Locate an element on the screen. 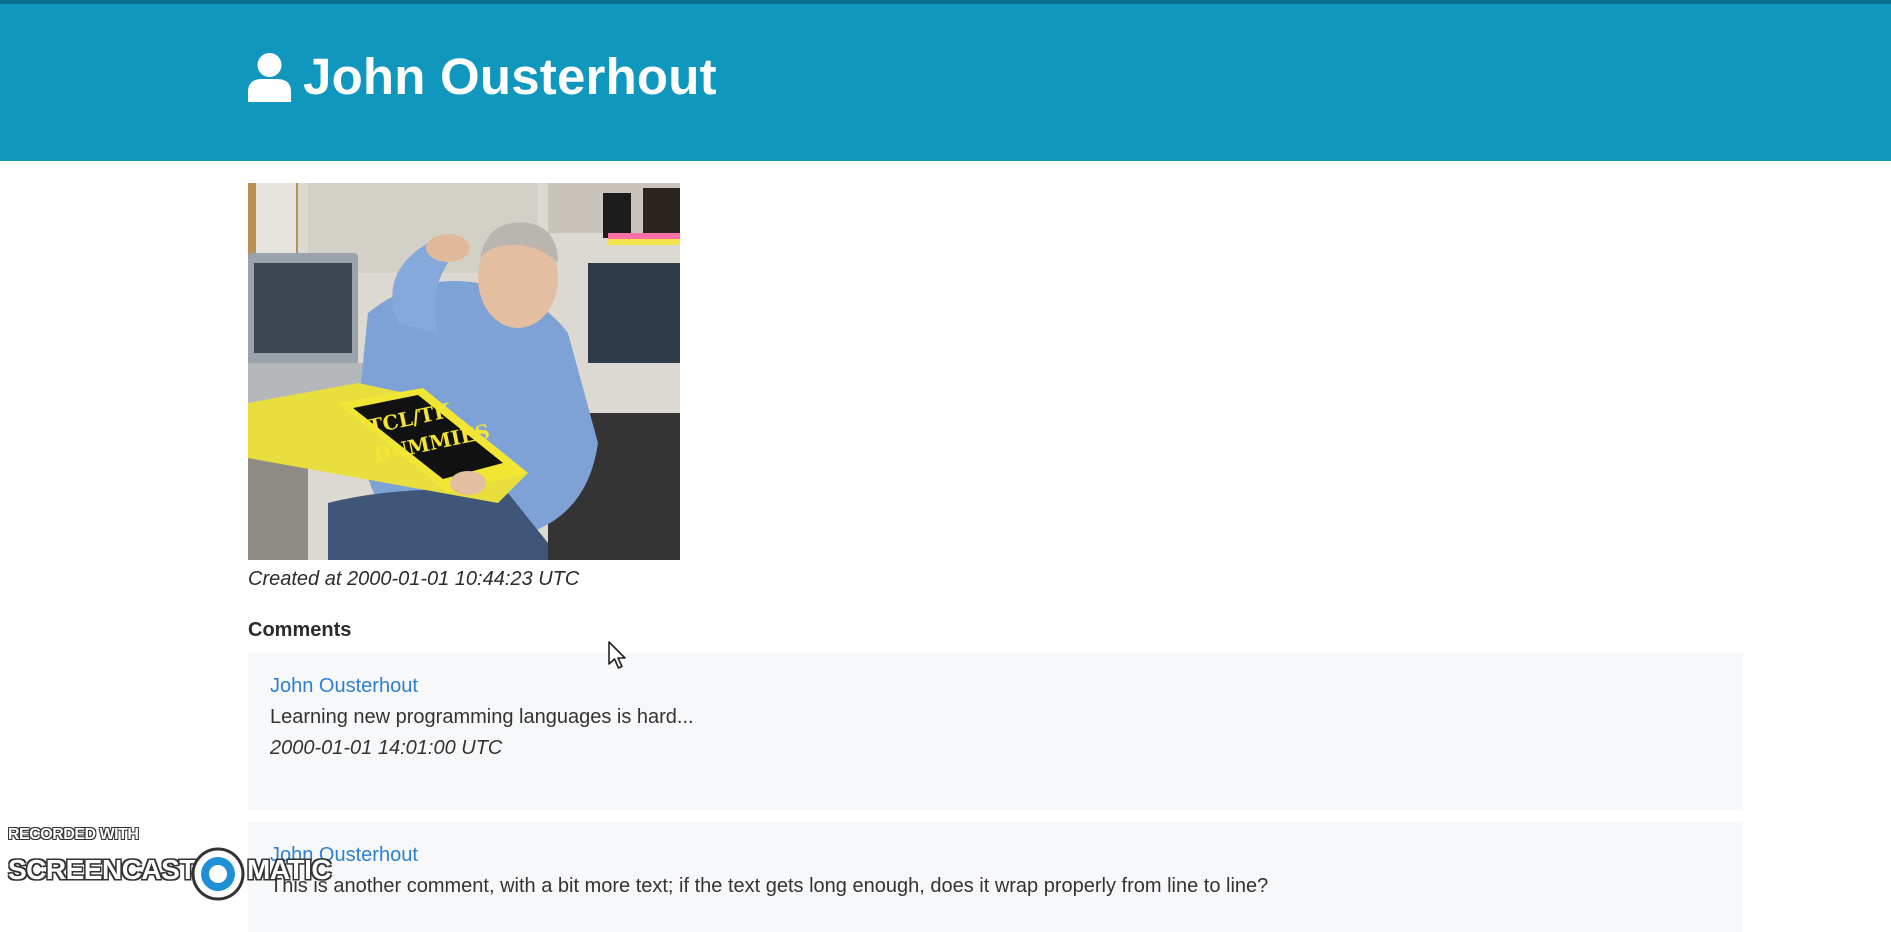 The width and height of the screenshot is (1891, 932). user-icon is located at coordinates (269, 77).